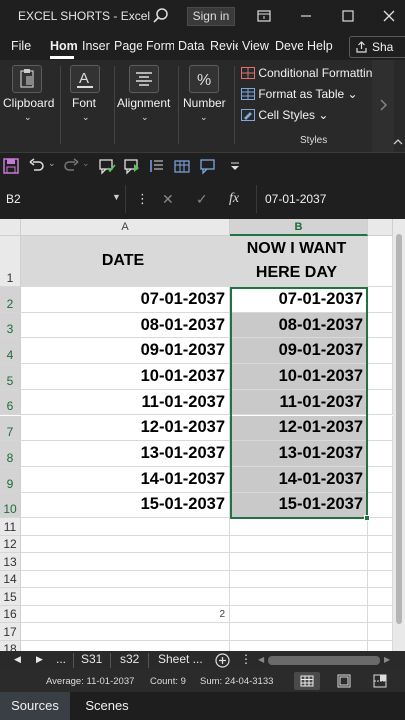 The height and width of the screenshot is (720, 405). What do you see at coordinates (235, 166) in the screenshot?
I see `customize-toolbar-icon` at bounding box center [235, 166].